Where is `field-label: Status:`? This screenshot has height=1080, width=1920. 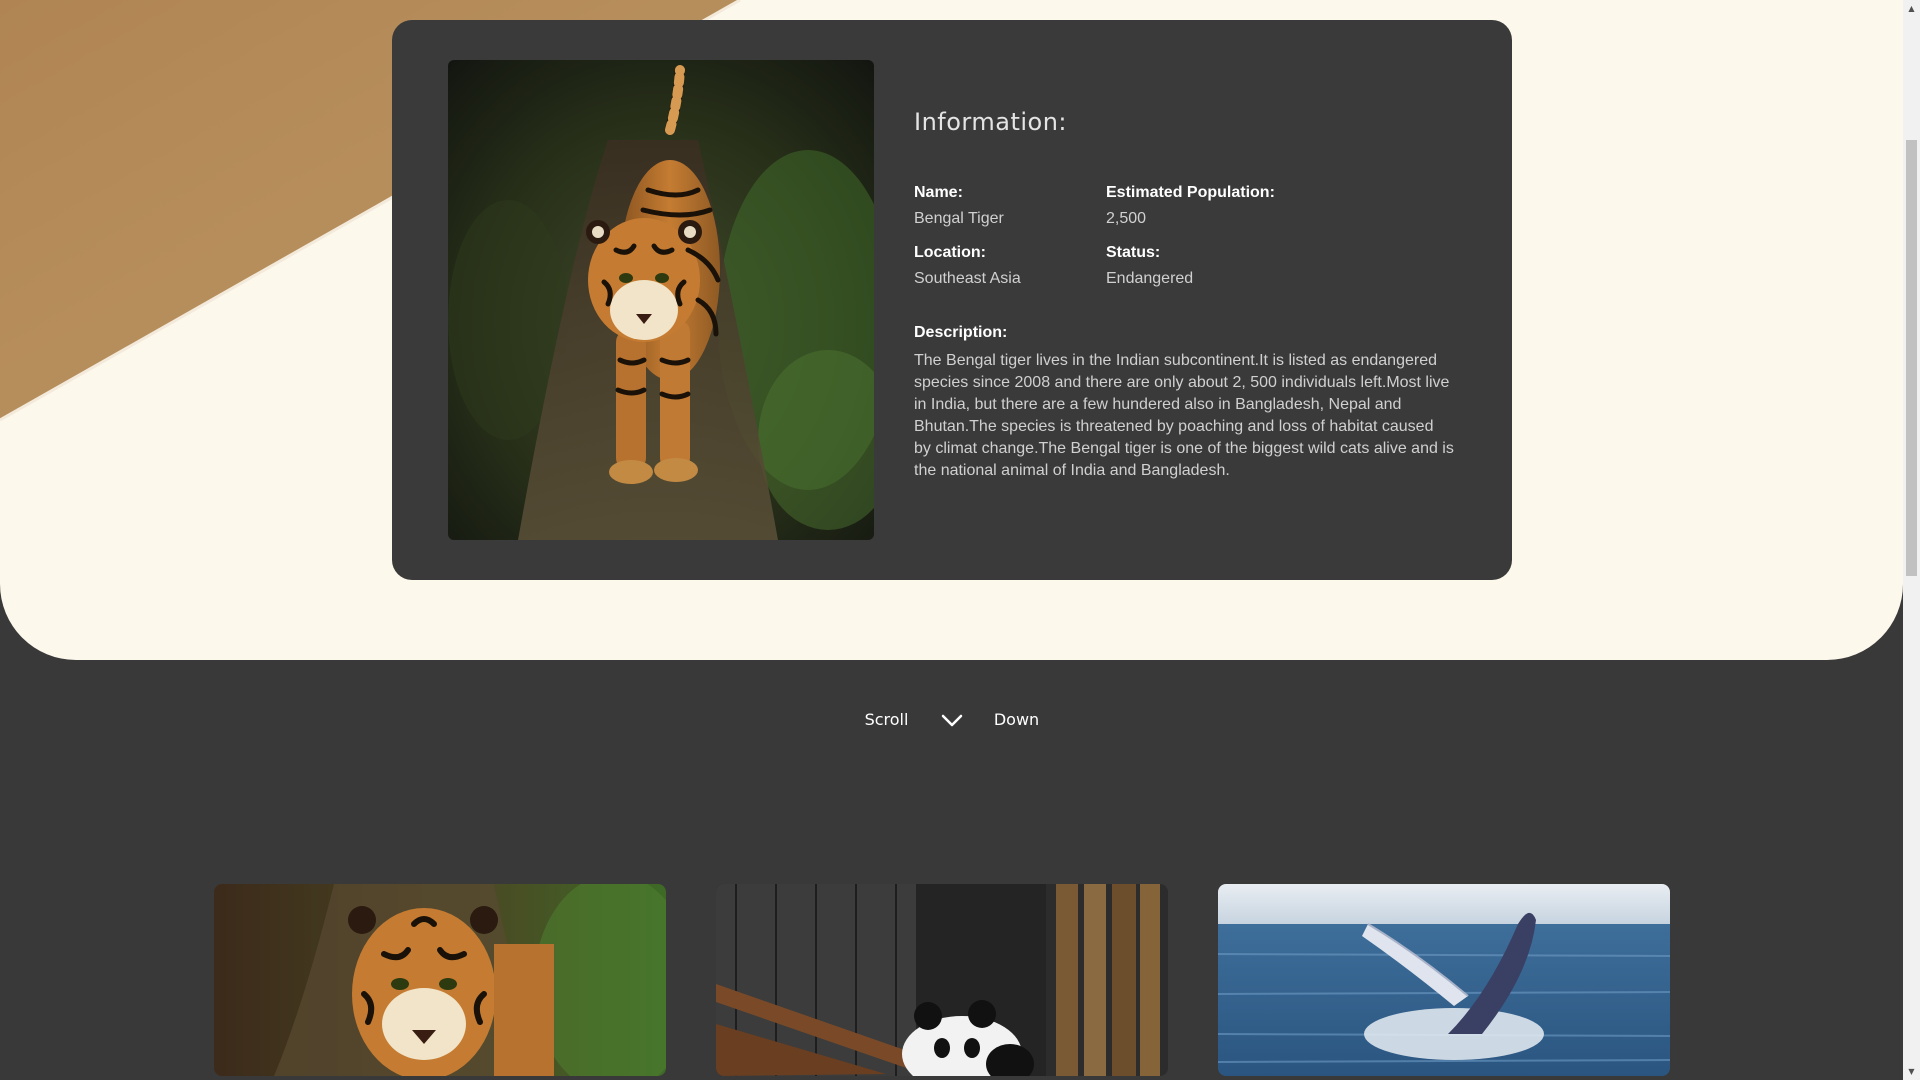 field-label: Status: is located at coordinates (1133, 252).